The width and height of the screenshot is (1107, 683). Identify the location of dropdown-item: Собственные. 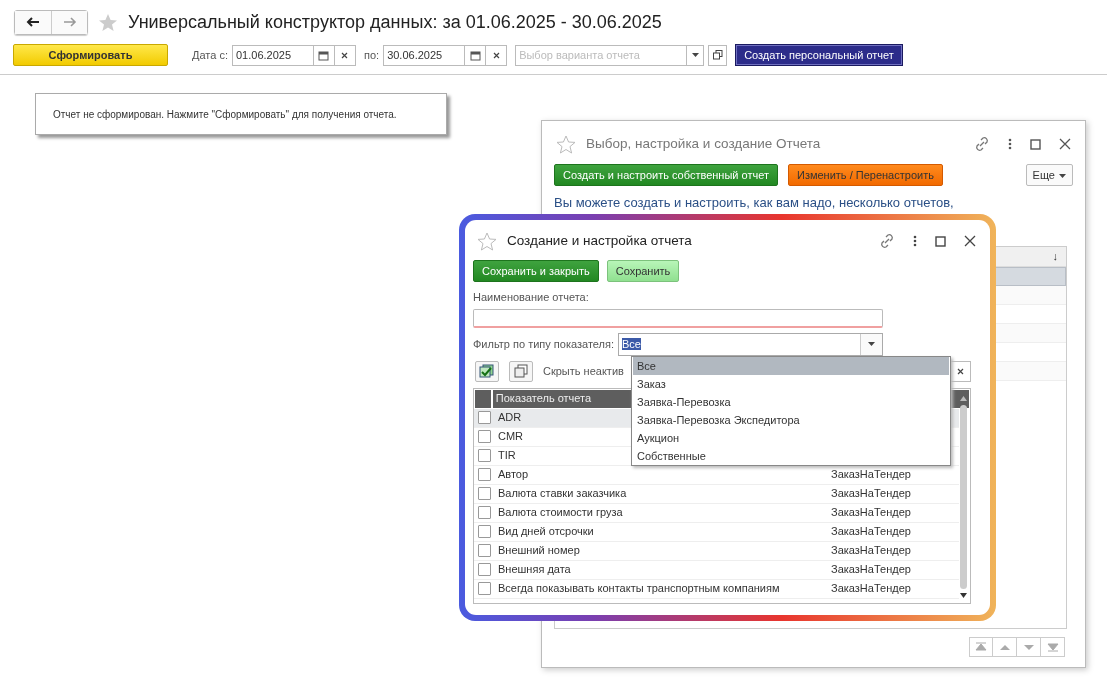
(791, 456).